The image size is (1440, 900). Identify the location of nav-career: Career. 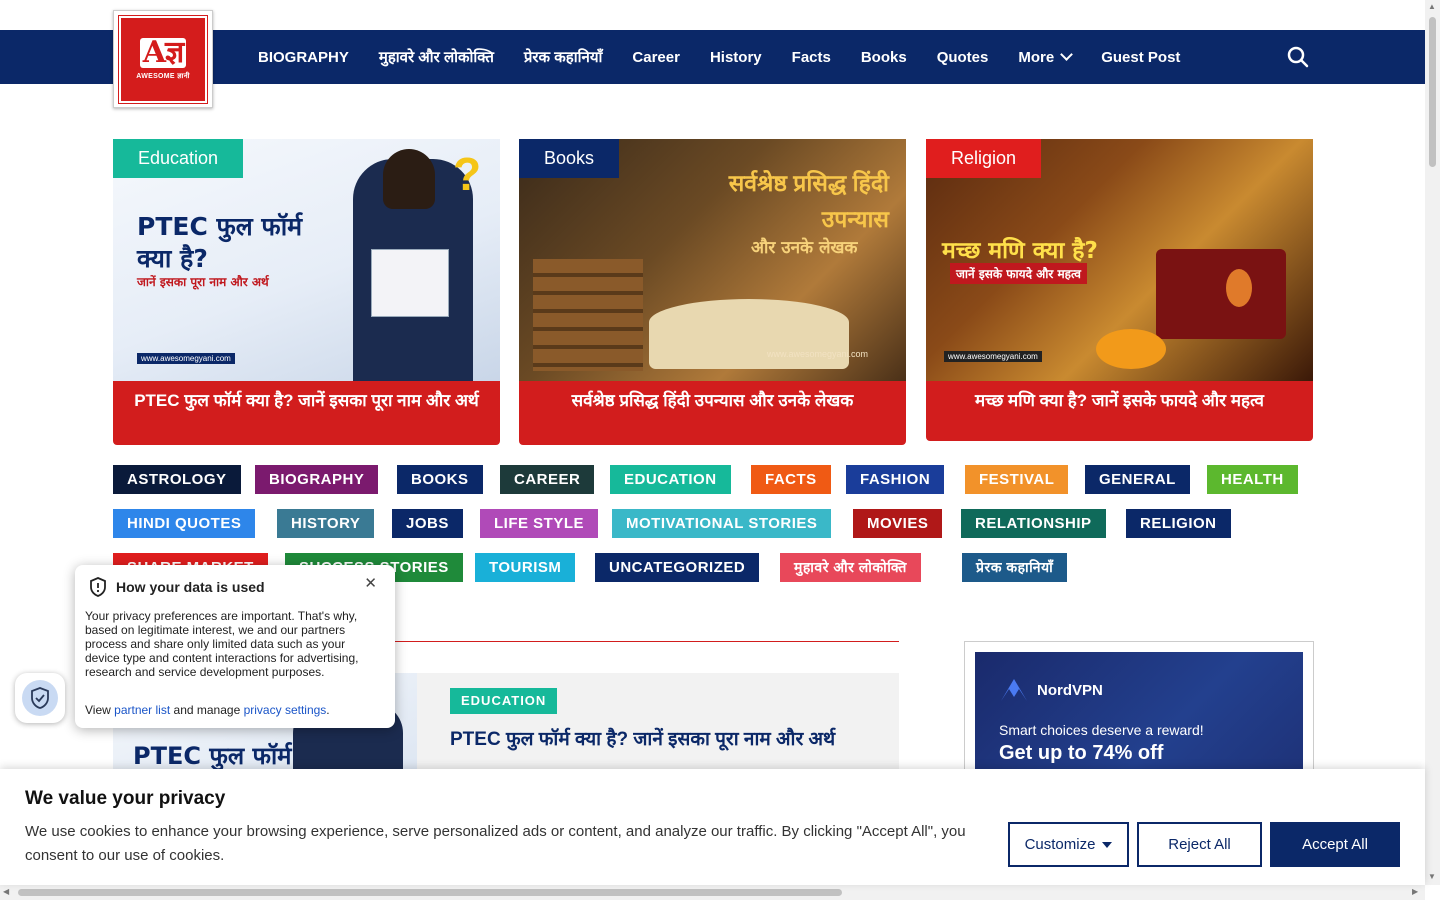
(656, 57).